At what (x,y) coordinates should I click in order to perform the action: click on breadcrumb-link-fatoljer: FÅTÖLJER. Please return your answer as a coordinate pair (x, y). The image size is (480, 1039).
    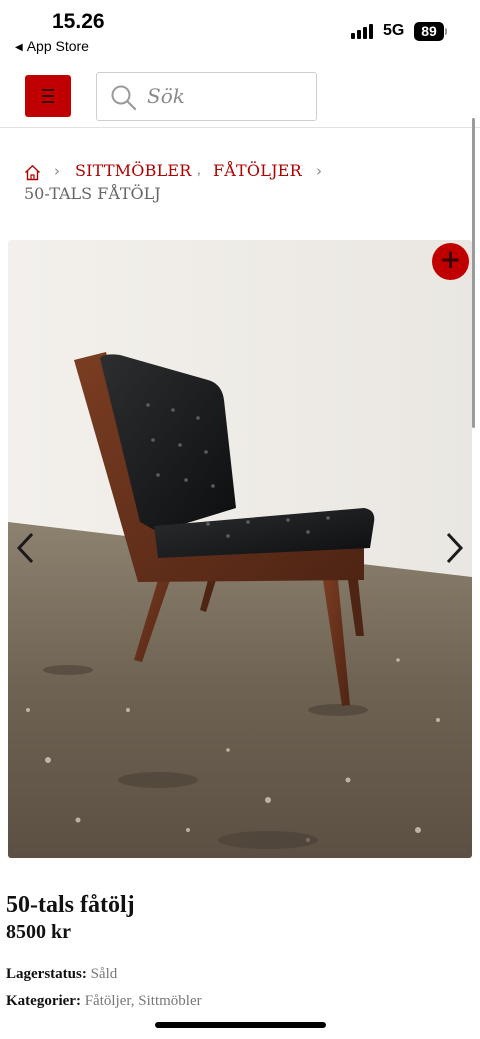
    Looking at the image, I should click on (257, 170).